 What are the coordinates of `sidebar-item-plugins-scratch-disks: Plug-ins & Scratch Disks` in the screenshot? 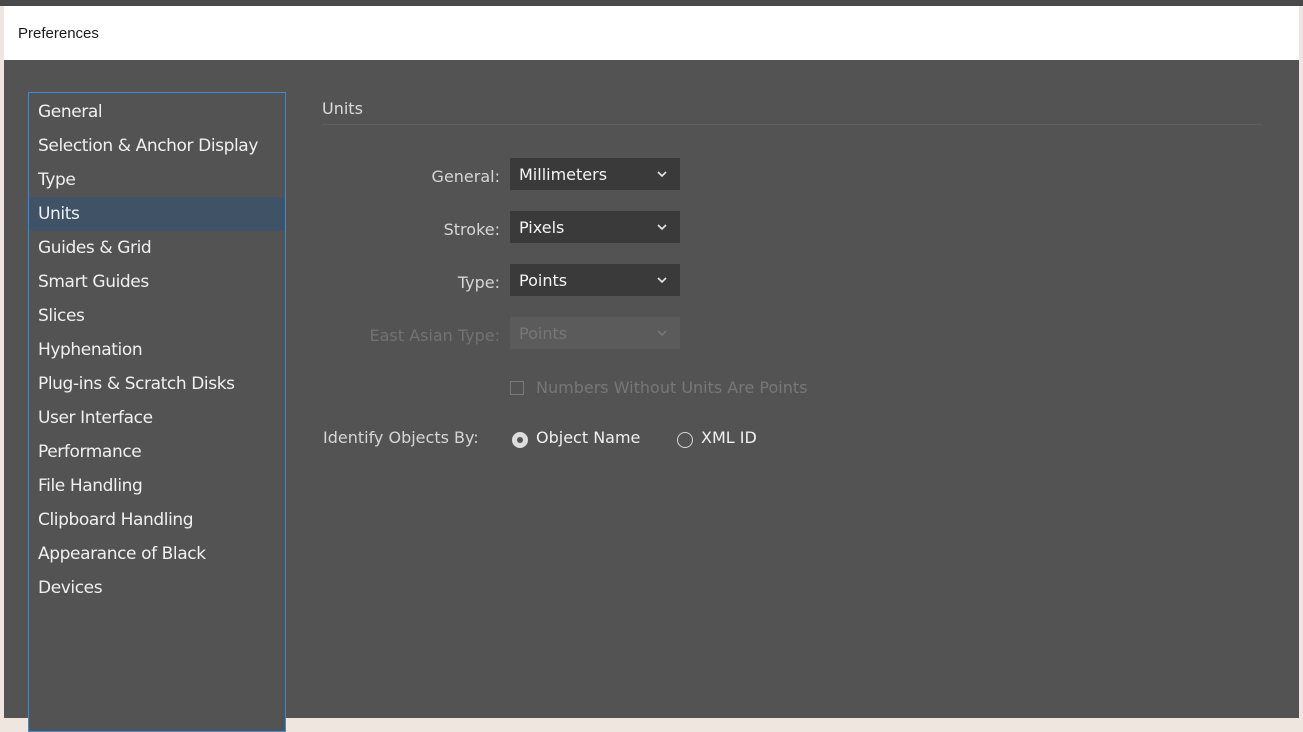 It's located at (157, 384).